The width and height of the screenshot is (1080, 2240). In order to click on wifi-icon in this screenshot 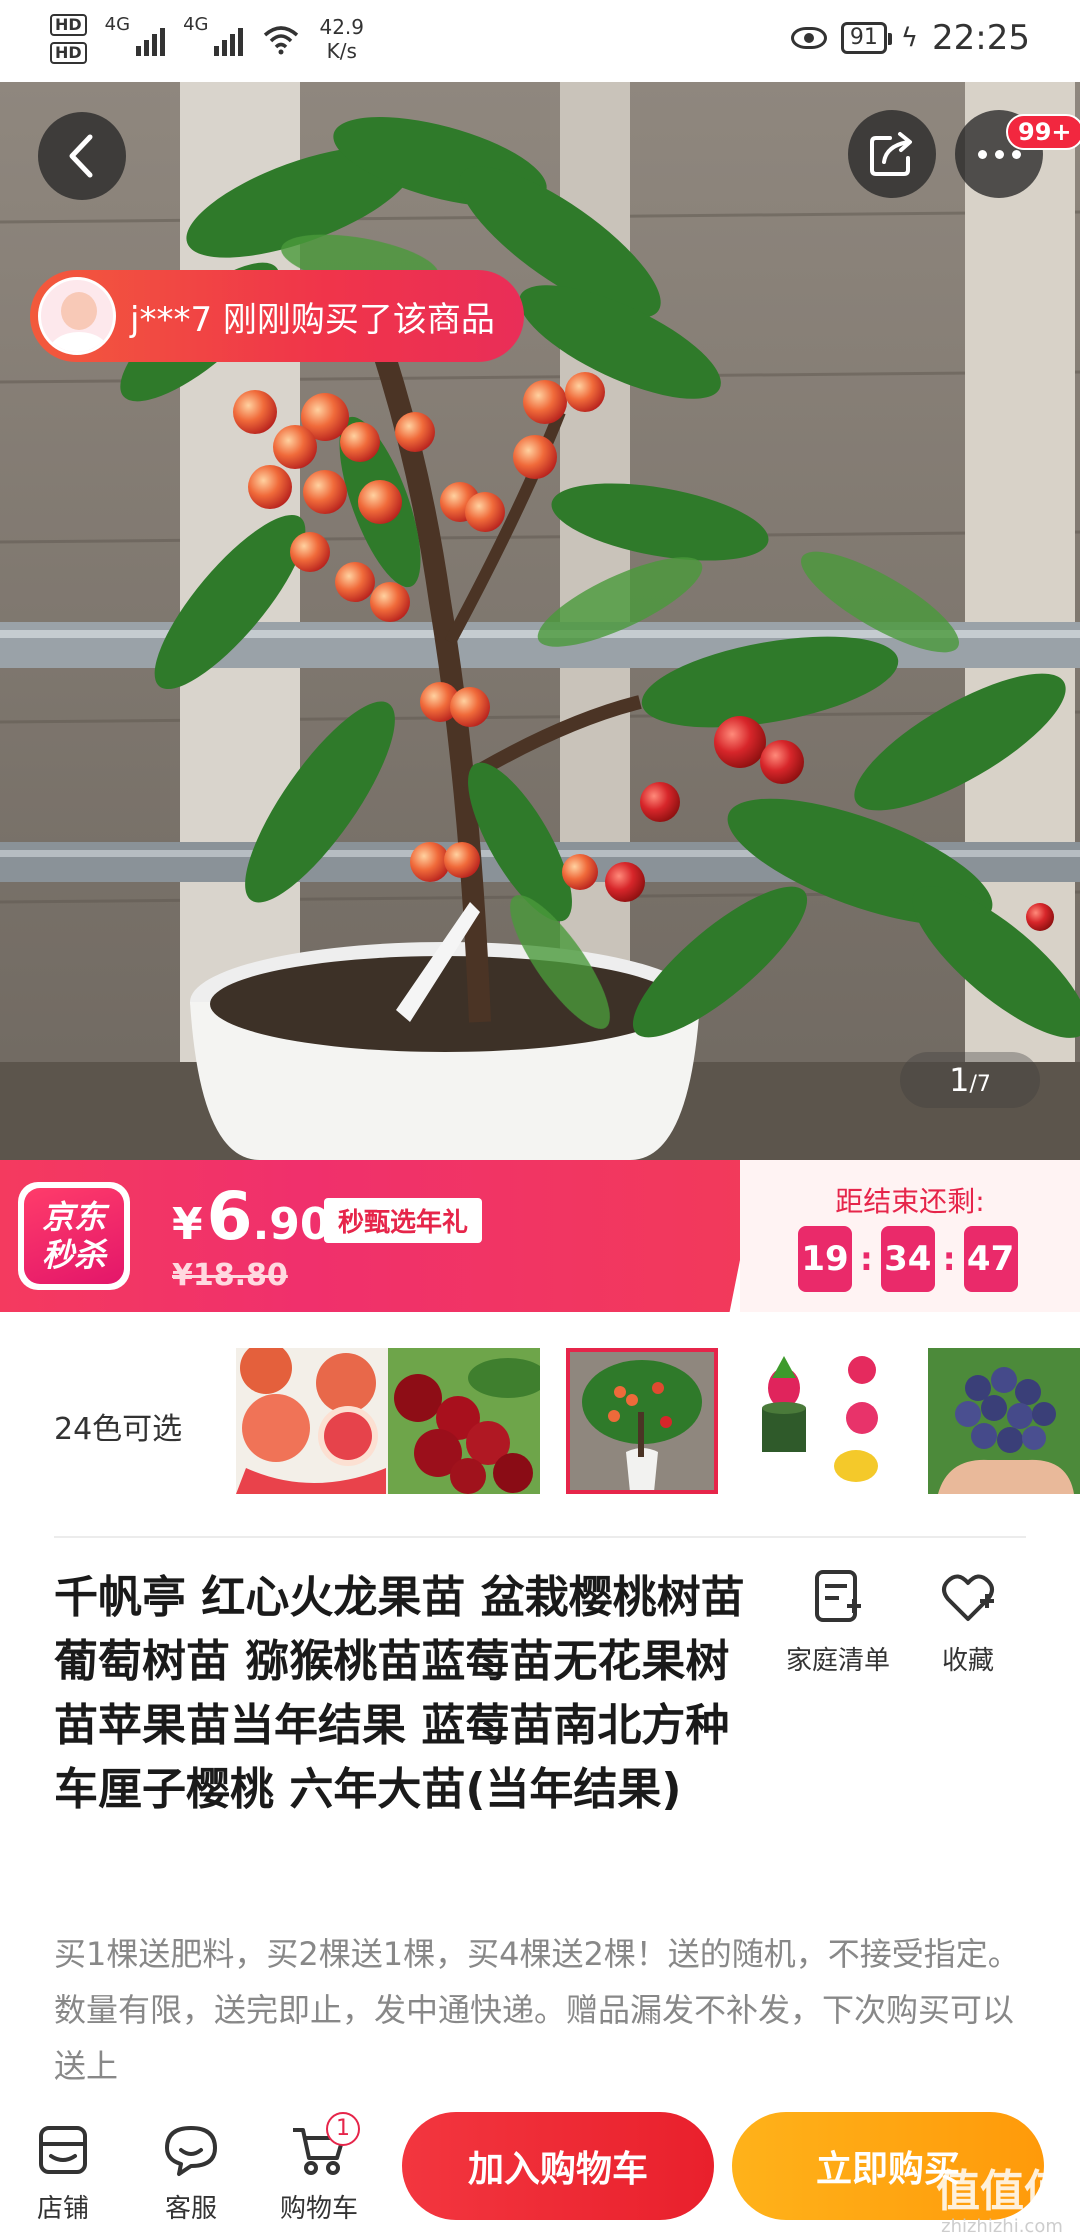, I will do `click(281, 40)`.